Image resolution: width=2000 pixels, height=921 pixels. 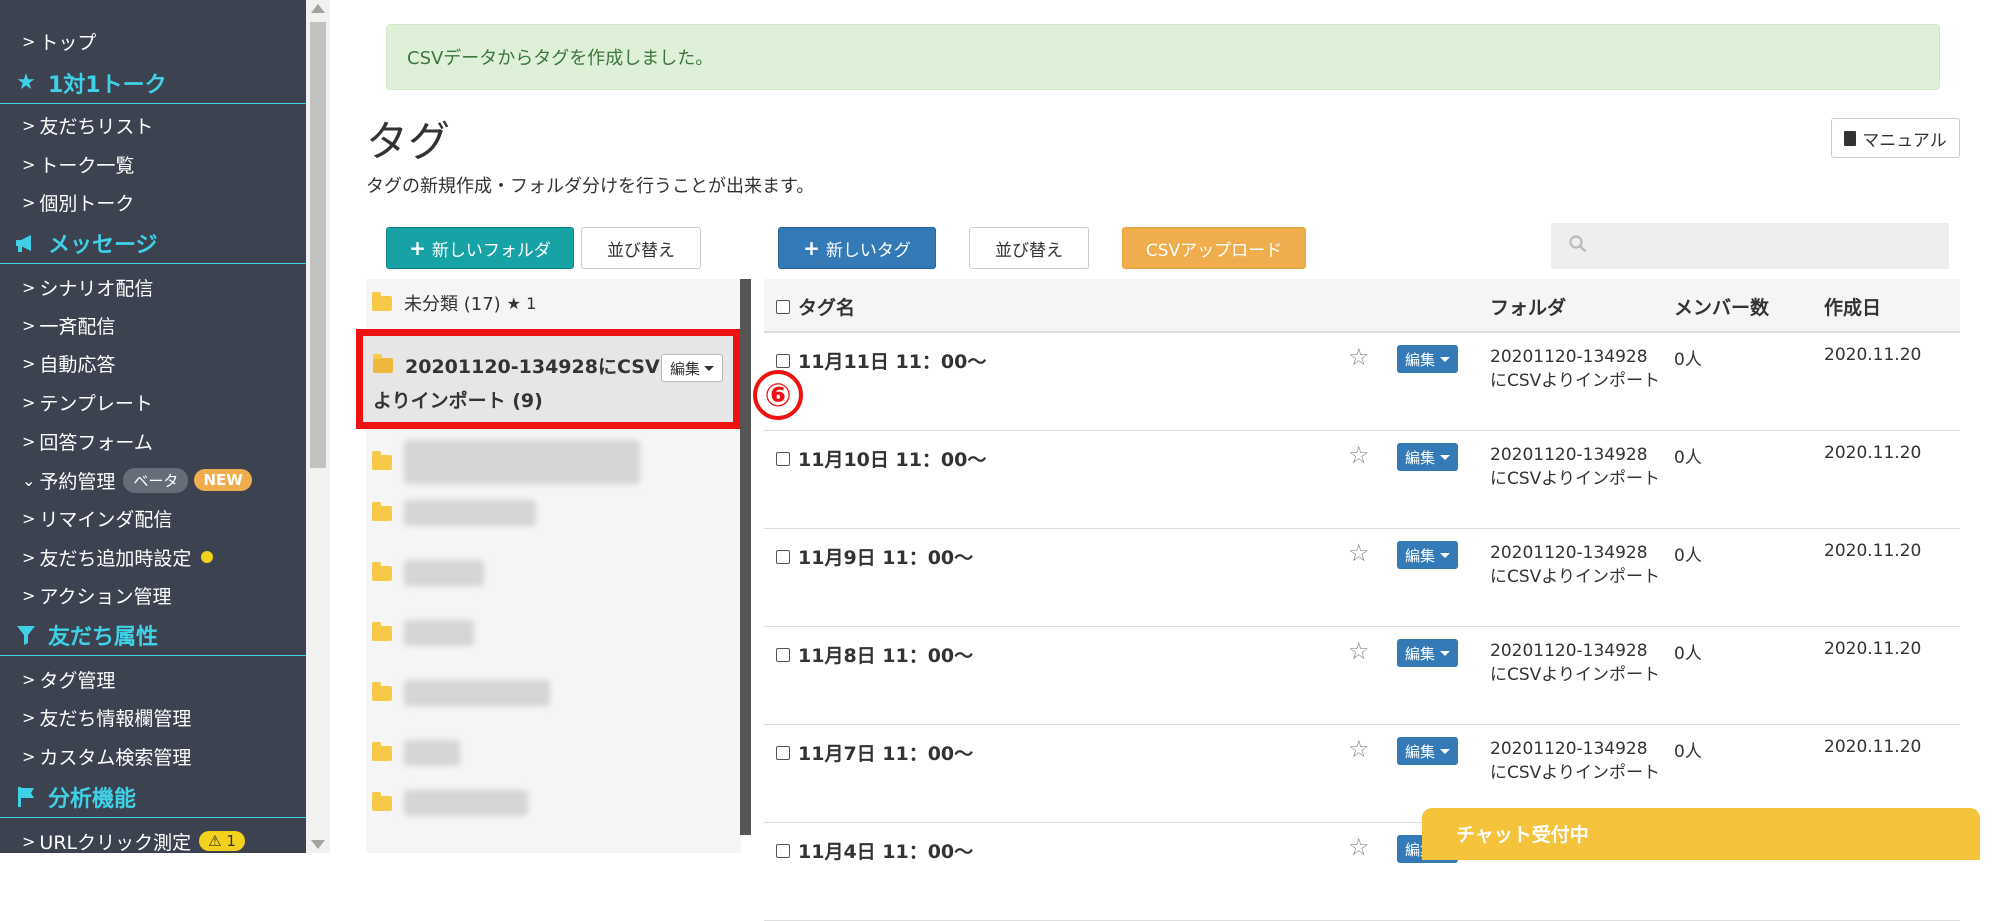 I want to click on sidebar-item-label: 一斉配信, so click(x=77, y=326).